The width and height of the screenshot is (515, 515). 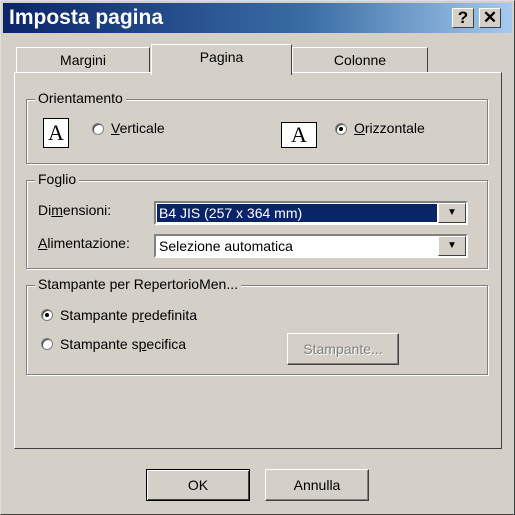 I want to click on default-printer-radio, so click(x=47, y=315).